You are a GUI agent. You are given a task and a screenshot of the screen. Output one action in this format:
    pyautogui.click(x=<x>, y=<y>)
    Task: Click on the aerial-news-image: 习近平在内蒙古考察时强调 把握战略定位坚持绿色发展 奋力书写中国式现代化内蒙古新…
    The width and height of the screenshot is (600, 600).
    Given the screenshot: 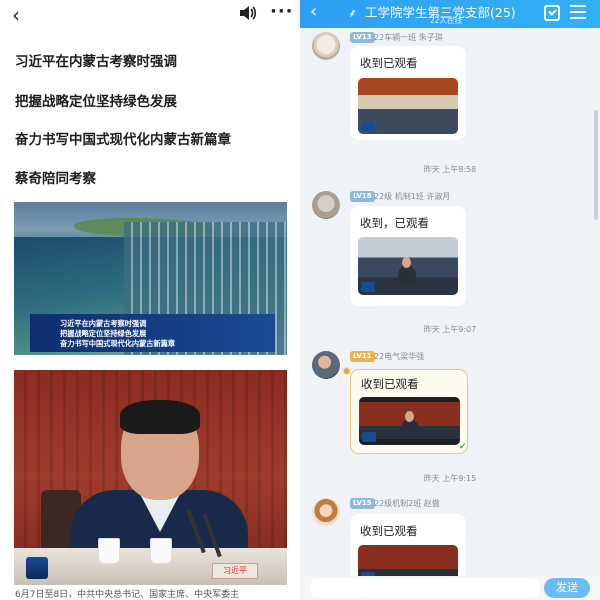 What is the action you would take?
    pyautogui.click(x=150, y=278)
    